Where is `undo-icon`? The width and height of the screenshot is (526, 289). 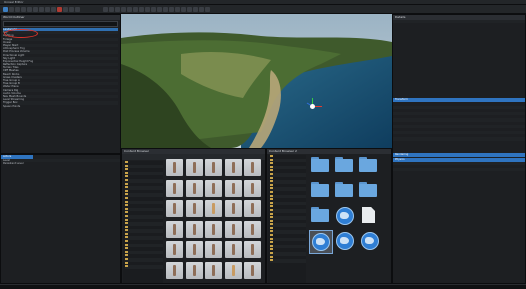 undo-icon is located at coordinates (17, 9).